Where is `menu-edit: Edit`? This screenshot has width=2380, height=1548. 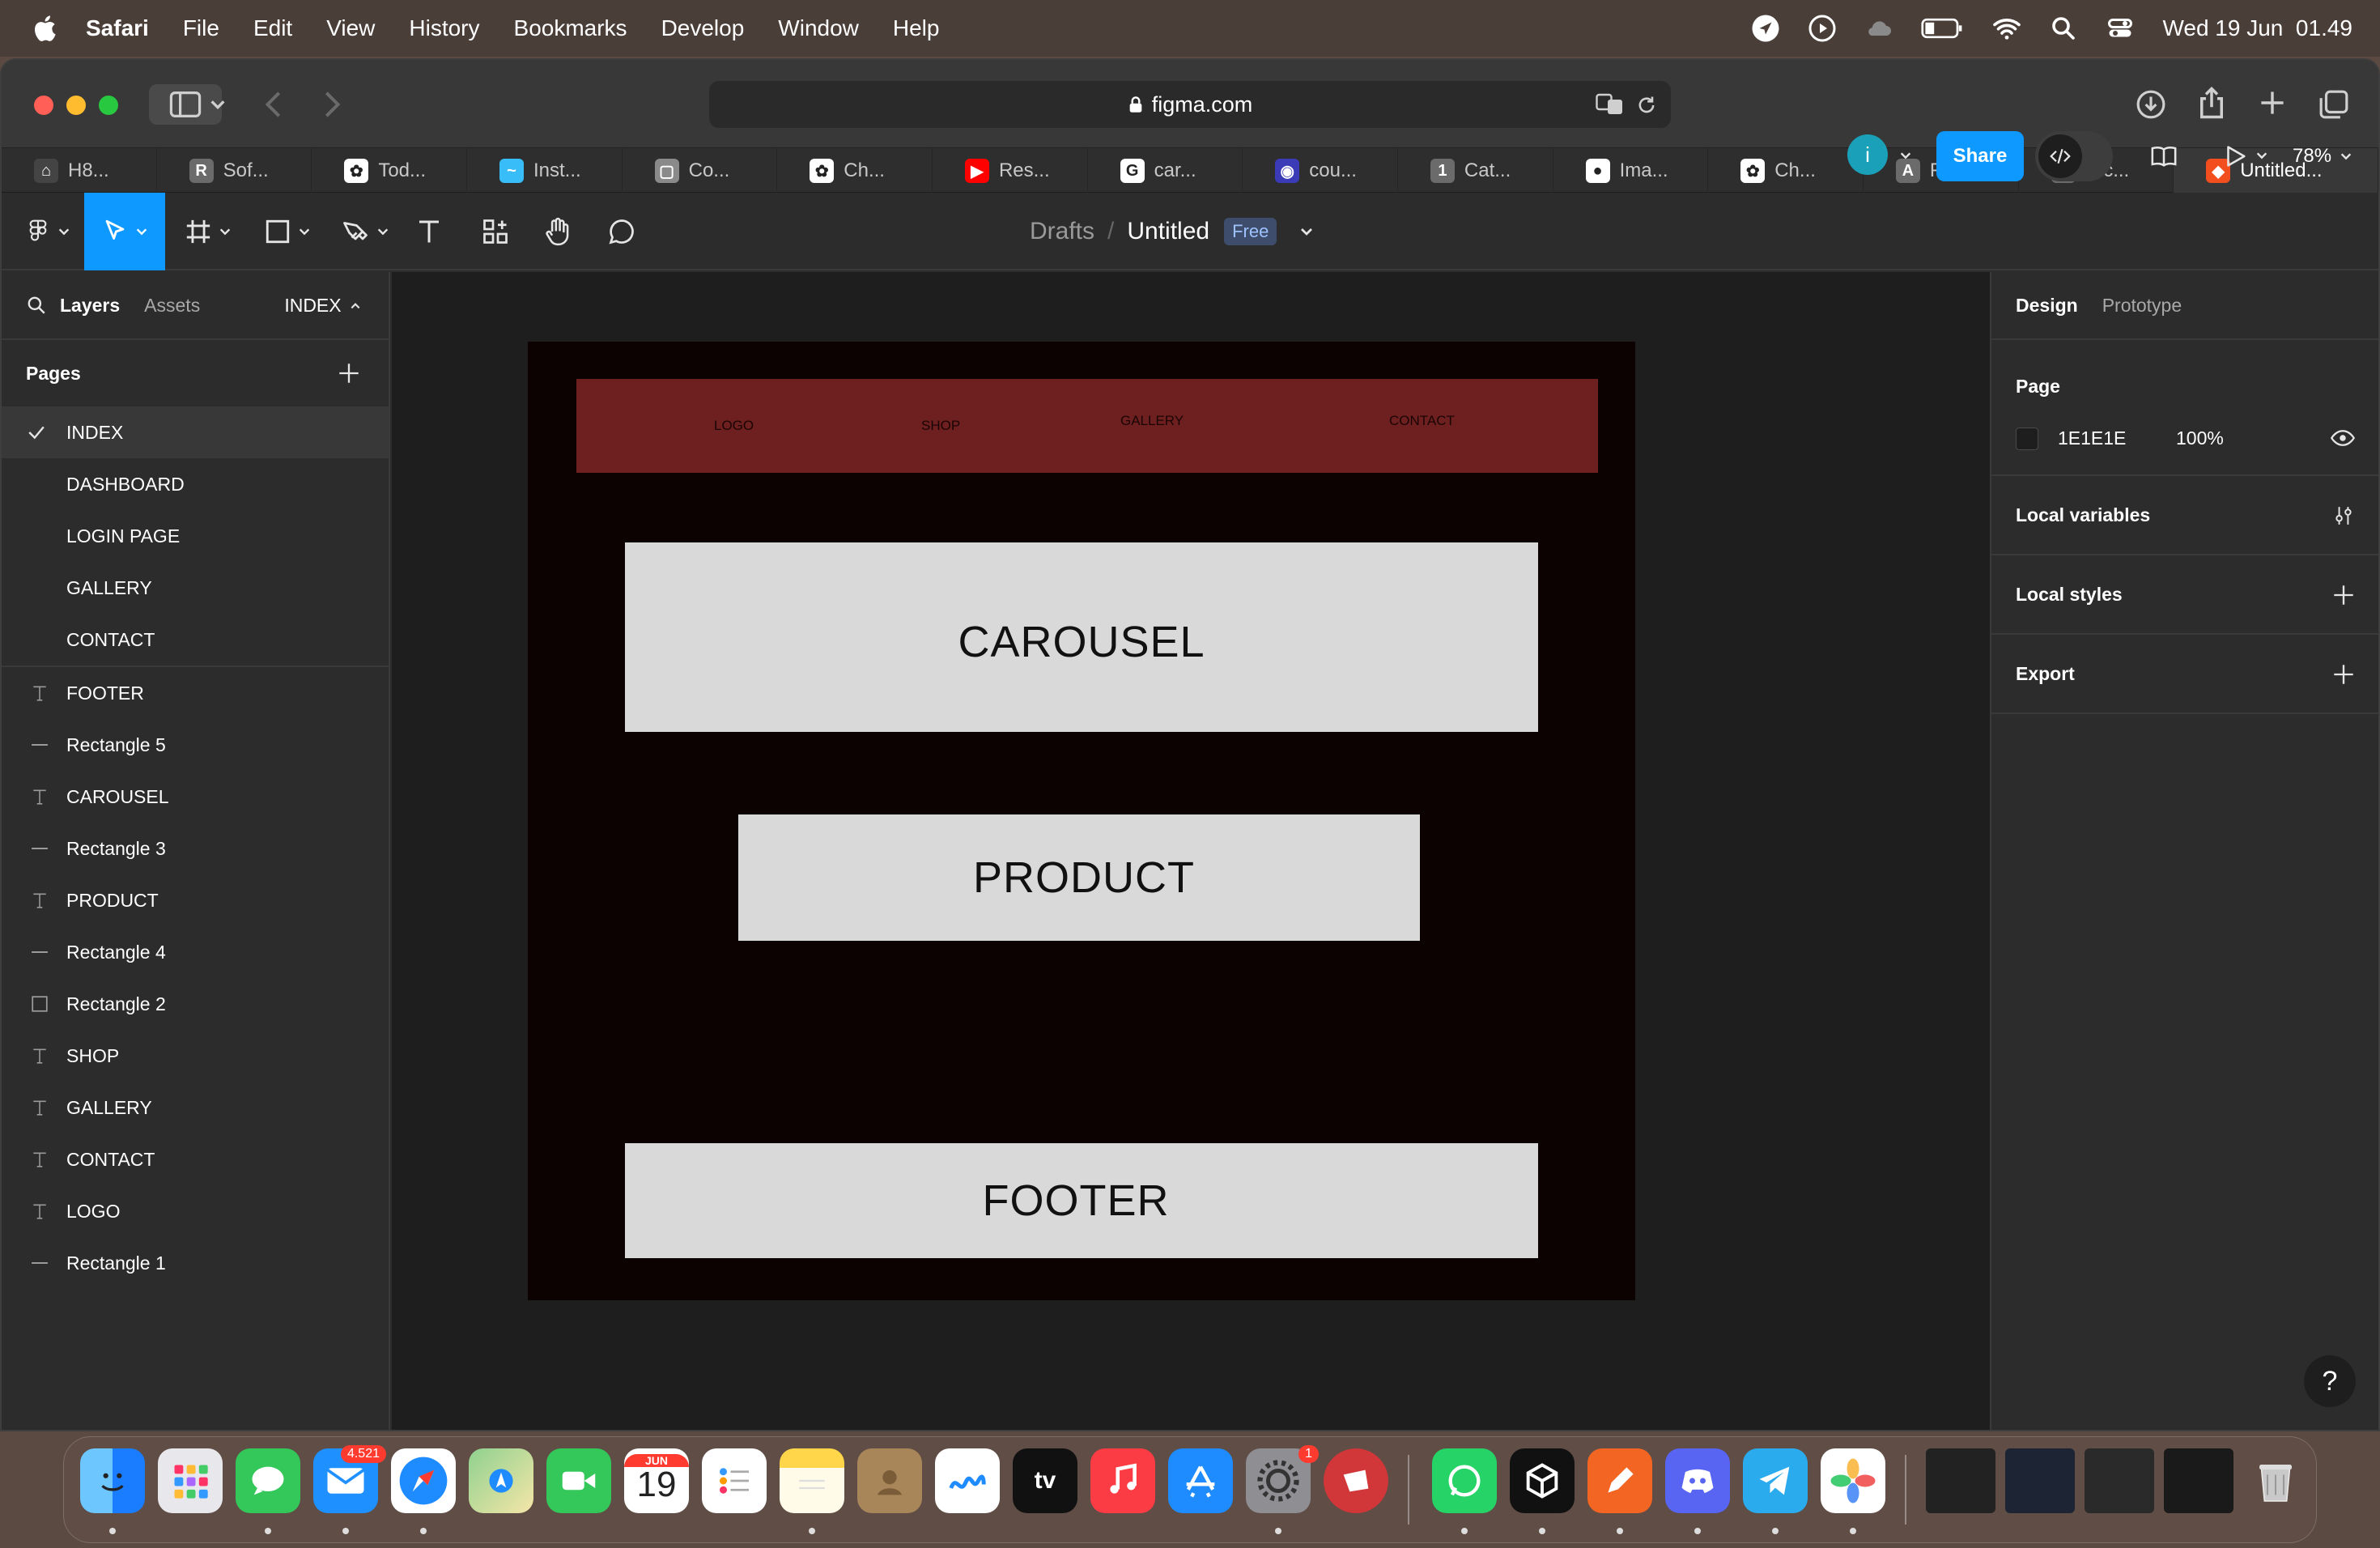 menu-edit: Edit is located at coordinates (272, 28).